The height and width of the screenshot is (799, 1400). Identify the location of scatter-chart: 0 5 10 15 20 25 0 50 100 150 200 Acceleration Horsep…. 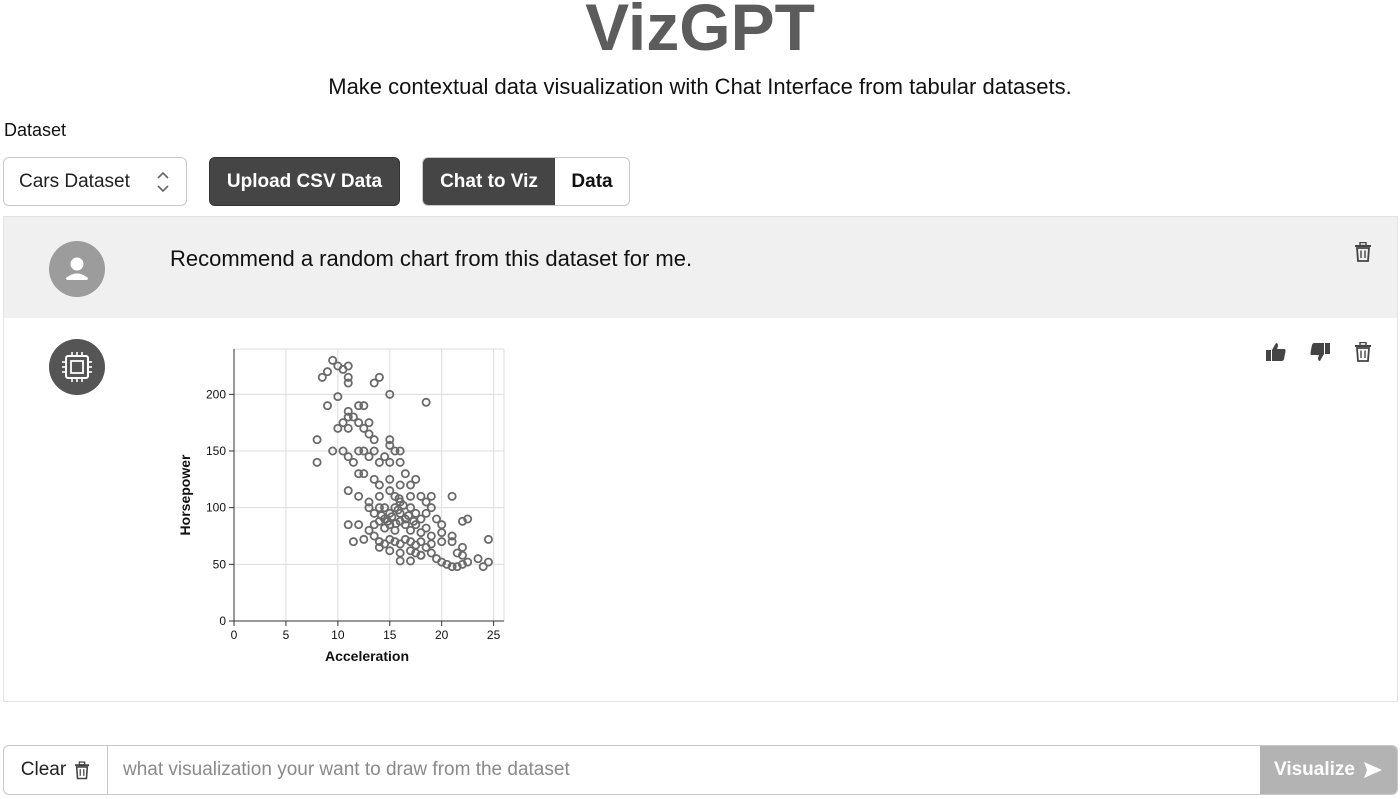
(340, 506).